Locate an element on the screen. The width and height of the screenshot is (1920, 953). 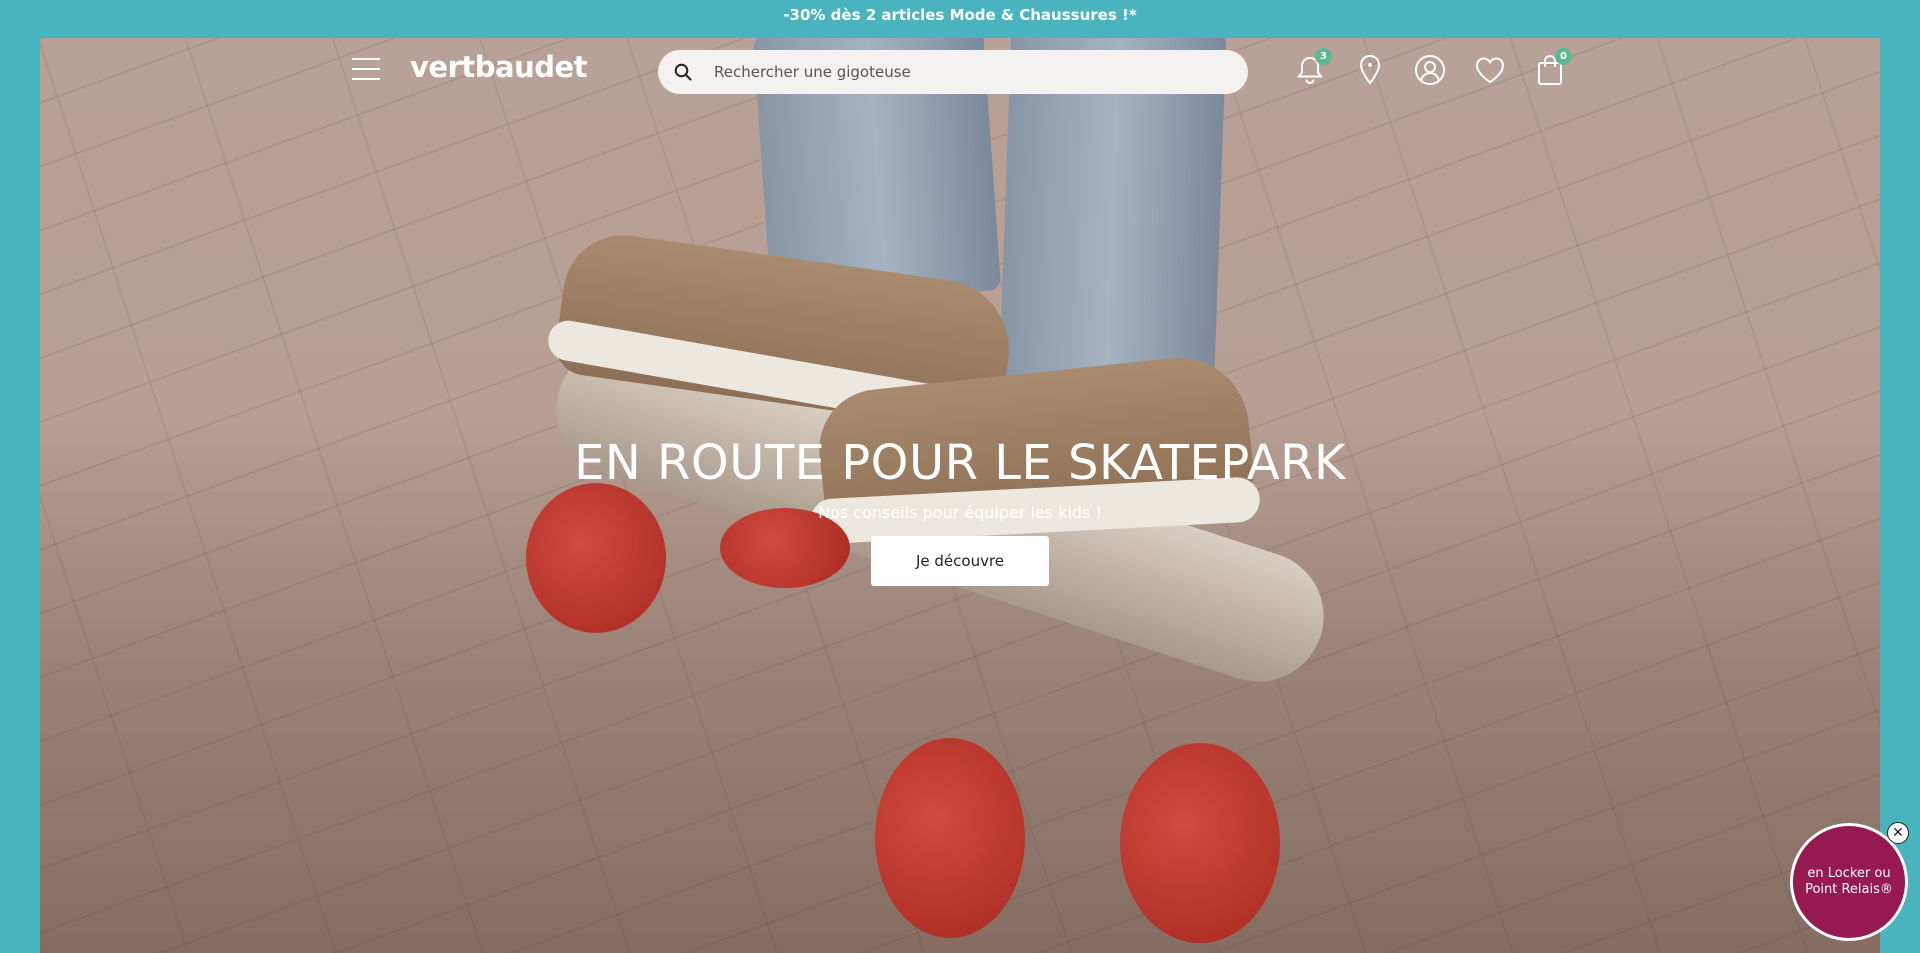
notifications-badge: 3 is located at coordinates (1323, 56).